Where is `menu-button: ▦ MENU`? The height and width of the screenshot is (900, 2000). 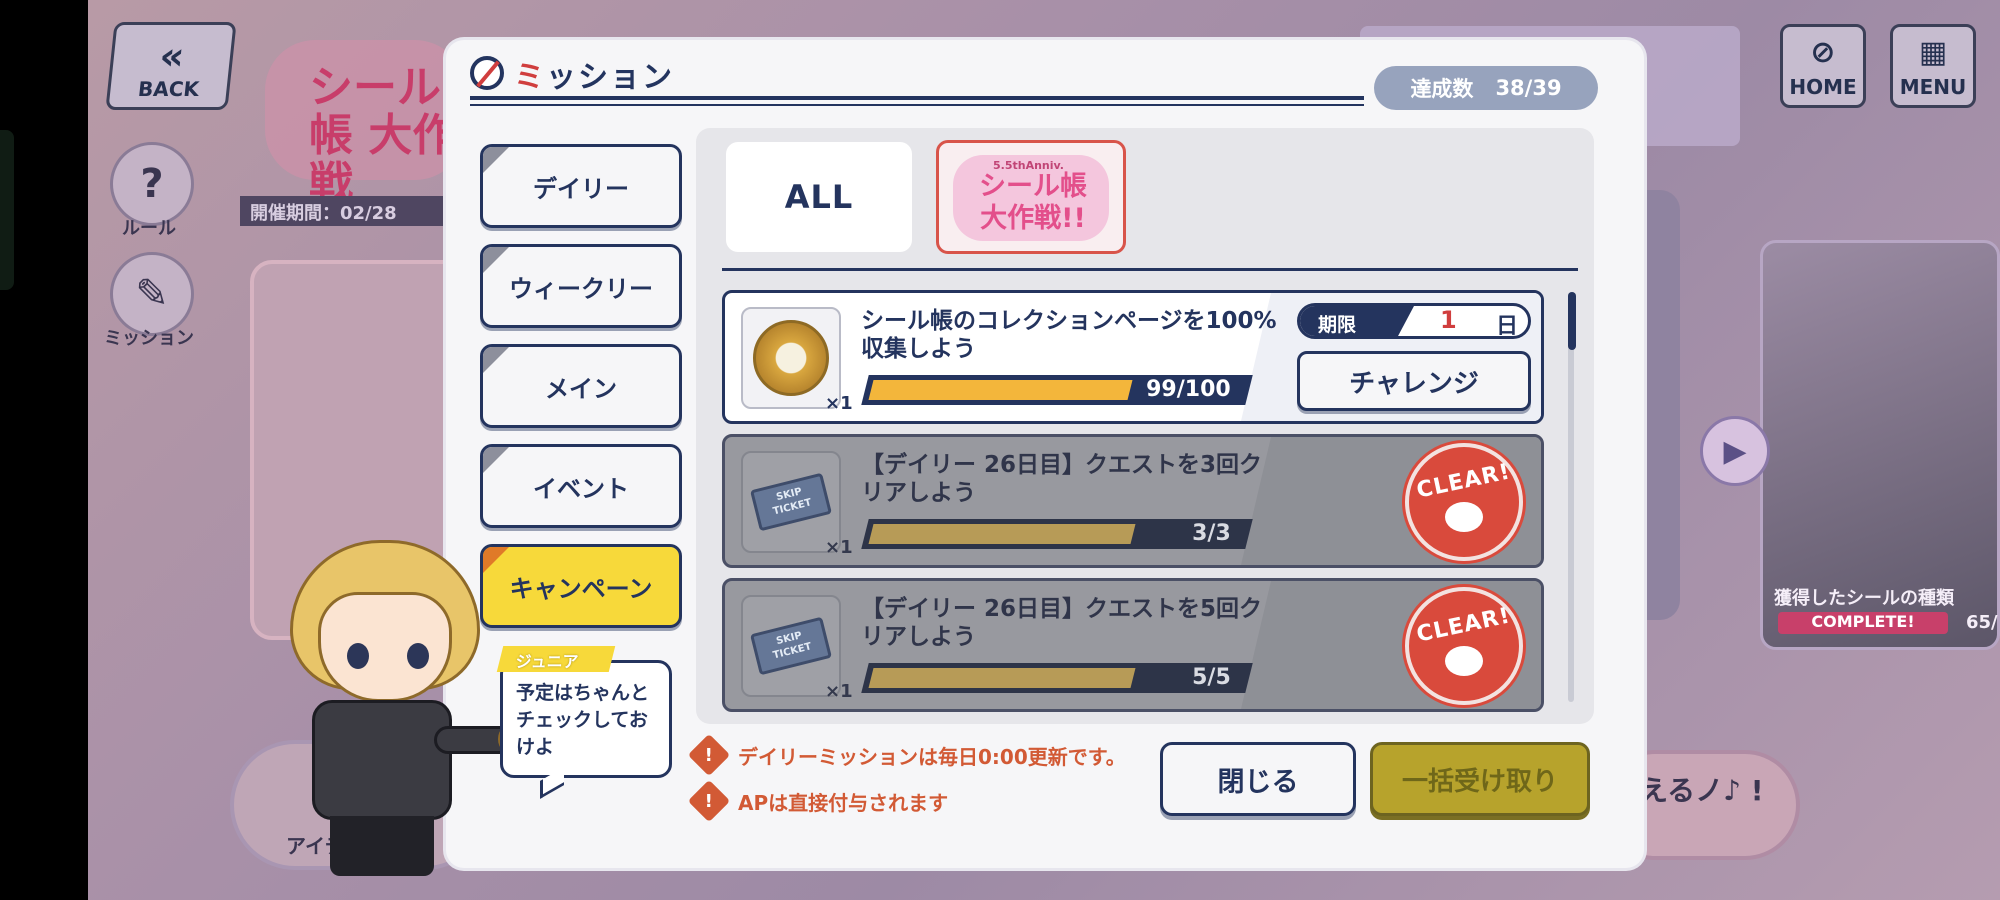
menu-button: ▦ MENU is located at coordinates (1933, 66).